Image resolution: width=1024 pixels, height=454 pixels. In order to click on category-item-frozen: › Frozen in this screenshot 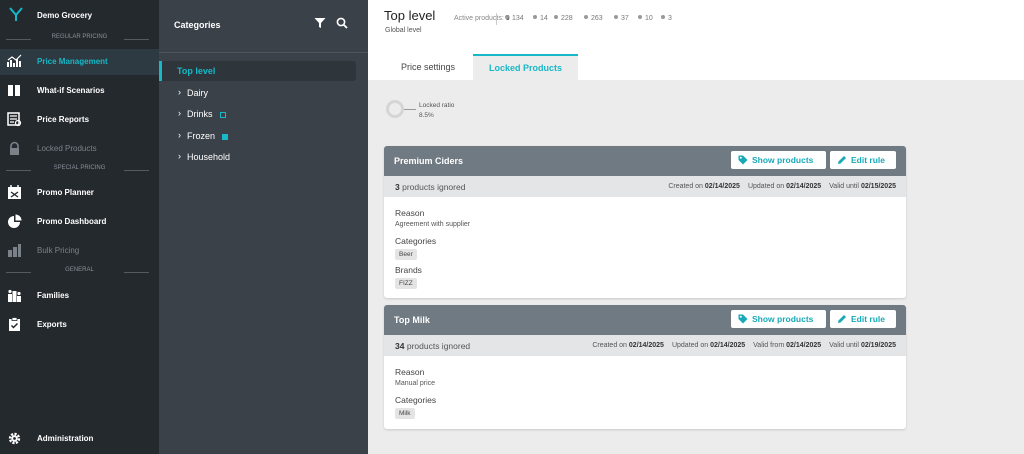, I will do `click(263, 136)`.